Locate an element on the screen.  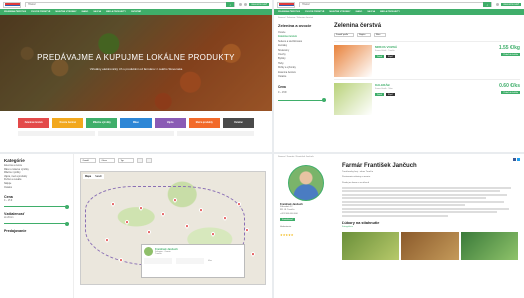
category-tile: Ostatné is located at coordinates (238, 123).